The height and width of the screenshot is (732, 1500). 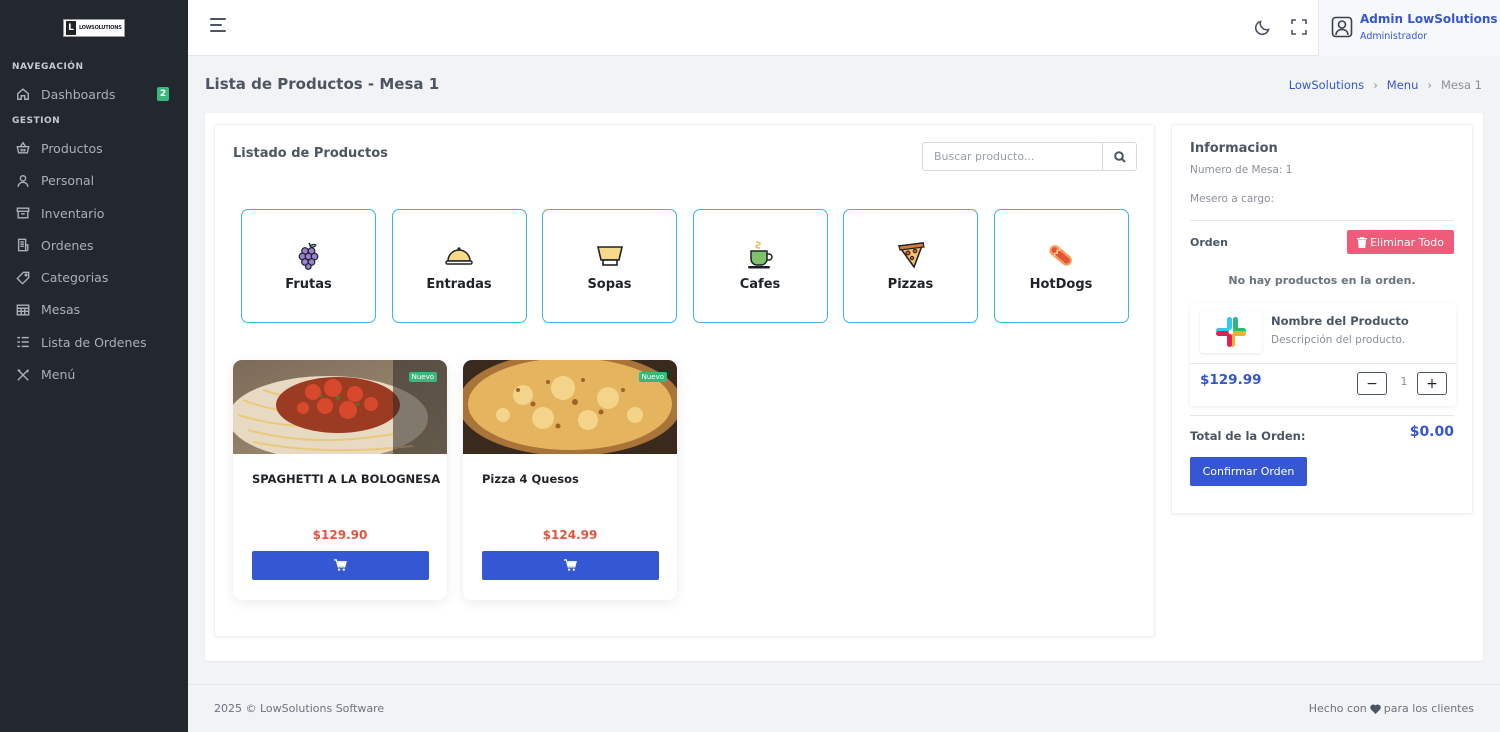 I want to click on menu-toggle-icon, so click(x=219, y=27).